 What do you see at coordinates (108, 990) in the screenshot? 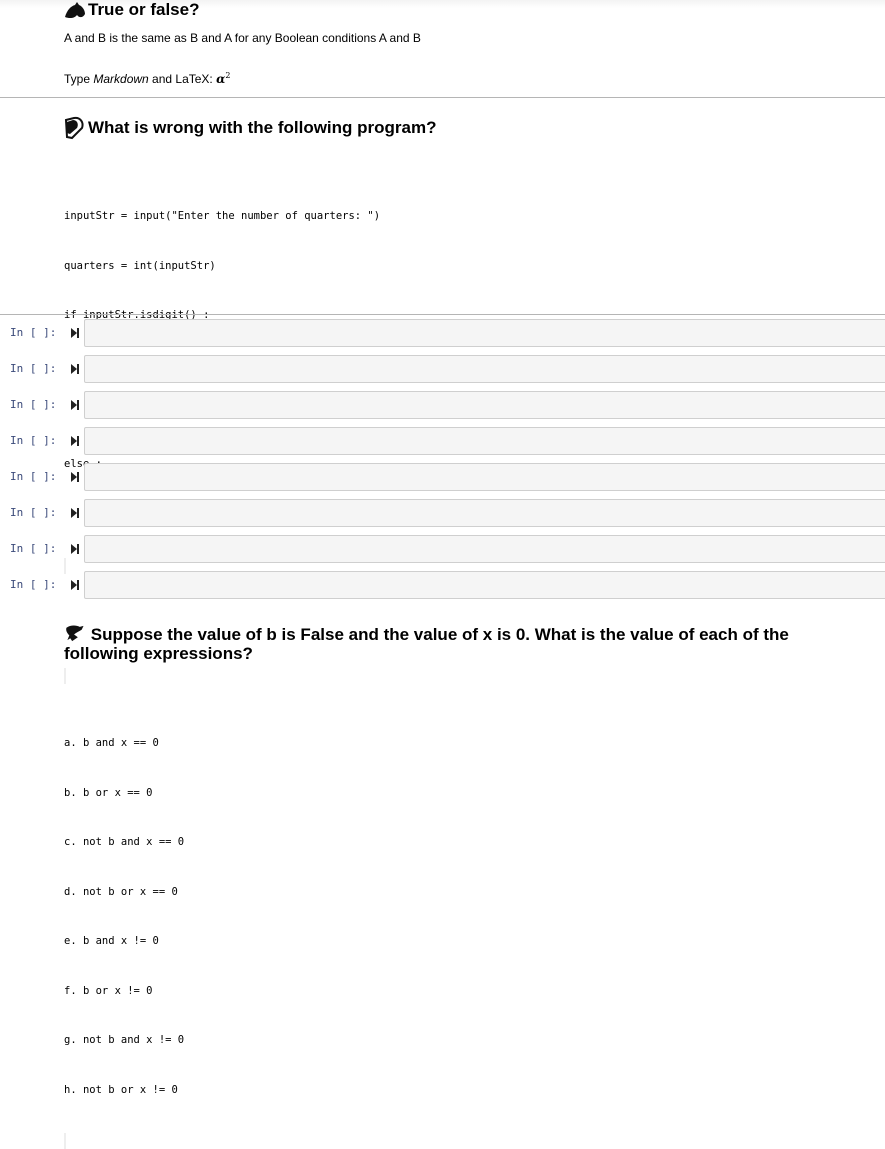
I see `expression-item: f. b or x != 0` at bounding box center [108, 990].